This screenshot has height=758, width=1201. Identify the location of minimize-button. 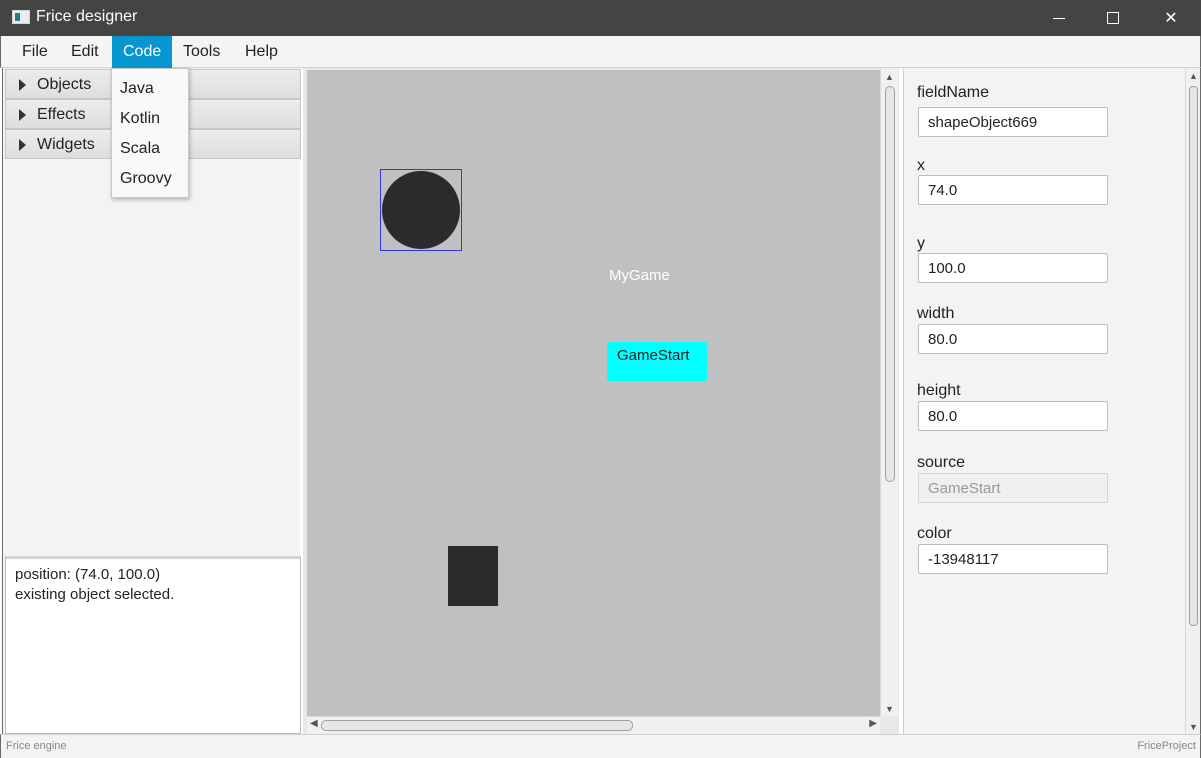
(1059, 18).